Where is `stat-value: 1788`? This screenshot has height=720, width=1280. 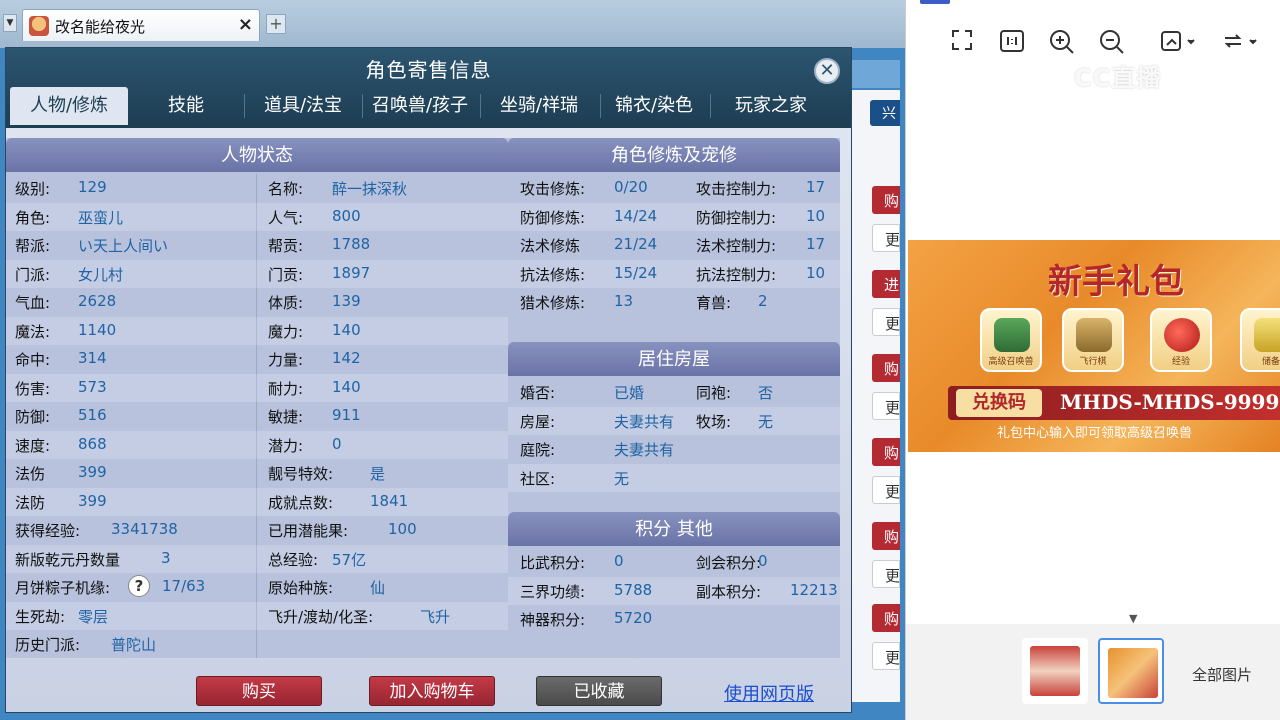
stat-value: 1788 is located at coordinates (351, 244).